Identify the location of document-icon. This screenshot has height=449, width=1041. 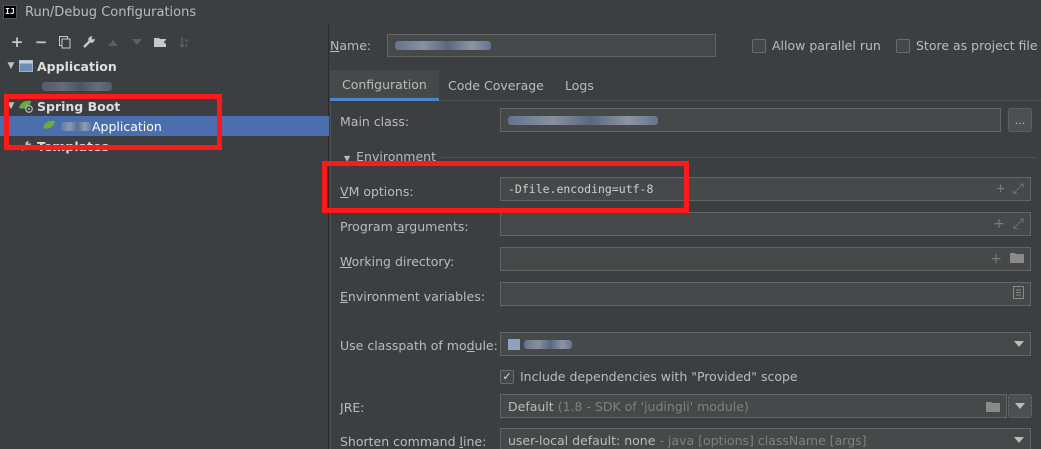
(1018, 294).